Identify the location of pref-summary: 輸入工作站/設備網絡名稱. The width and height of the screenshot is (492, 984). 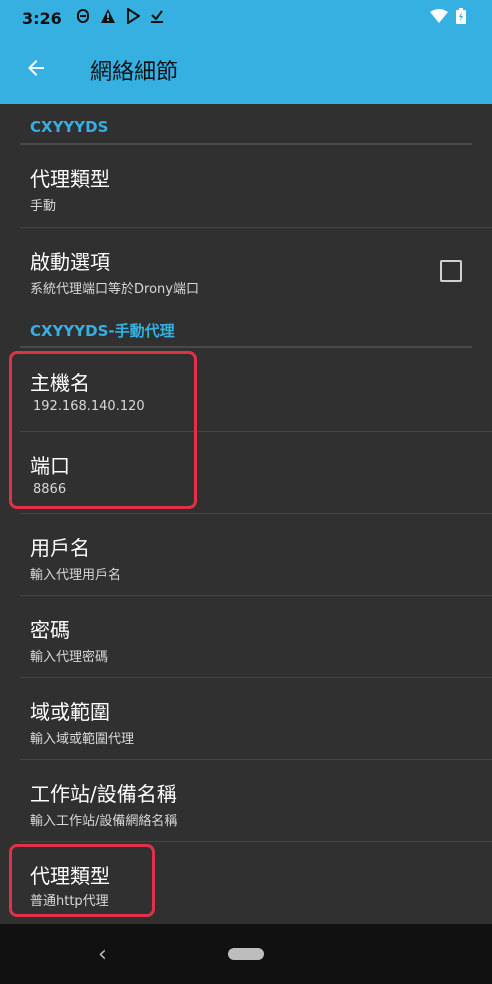
(104, 821).